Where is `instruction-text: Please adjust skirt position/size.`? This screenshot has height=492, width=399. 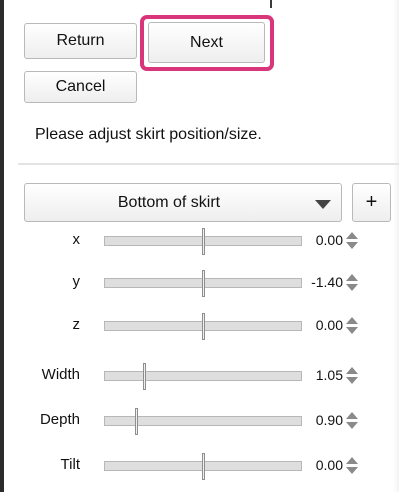 instruction-text: Please adjust skirt position/size. is located at coordinates (148, 134).